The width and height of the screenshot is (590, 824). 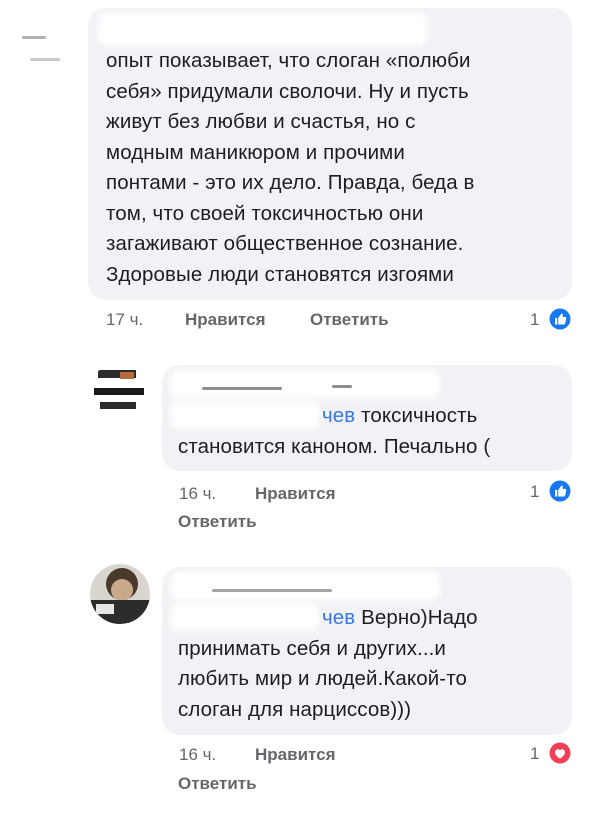 I want to click on reply-line: становится каноном. Печально (, so click(x=334, y=446).